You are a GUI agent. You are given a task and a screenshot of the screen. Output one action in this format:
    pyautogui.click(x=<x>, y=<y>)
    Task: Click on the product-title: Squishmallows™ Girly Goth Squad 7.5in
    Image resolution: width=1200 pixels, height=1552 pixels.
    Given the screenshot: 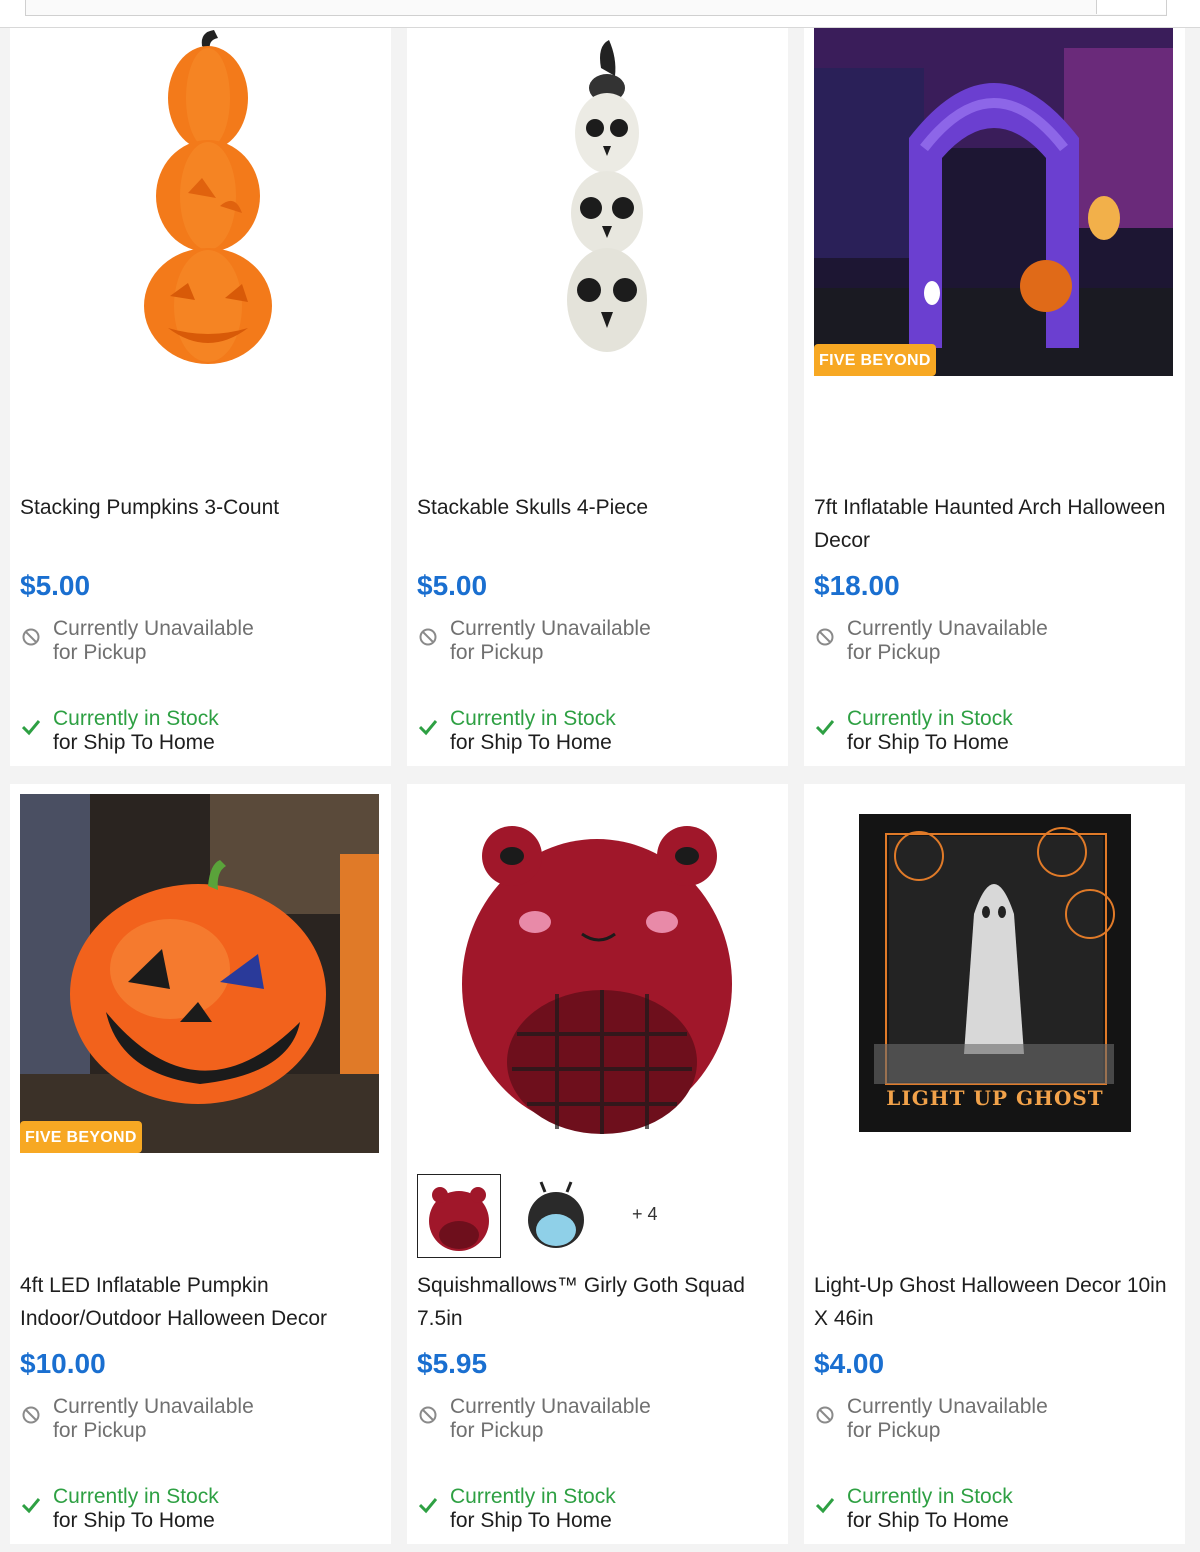 What is the action you would take?
    pyautogui.click(x=598, y=1302)
    